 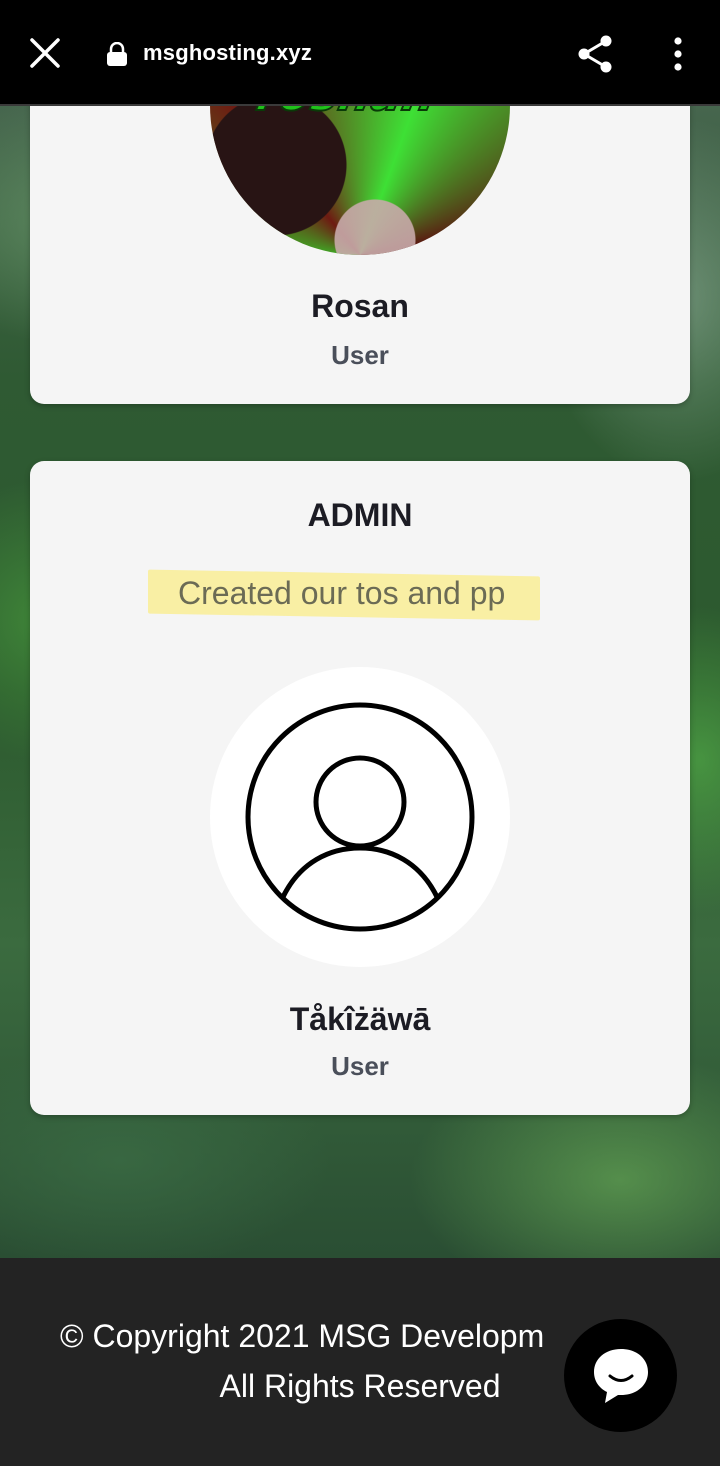 I want to click on description-text: Created our tos and pp, so click(x=342, y=593).